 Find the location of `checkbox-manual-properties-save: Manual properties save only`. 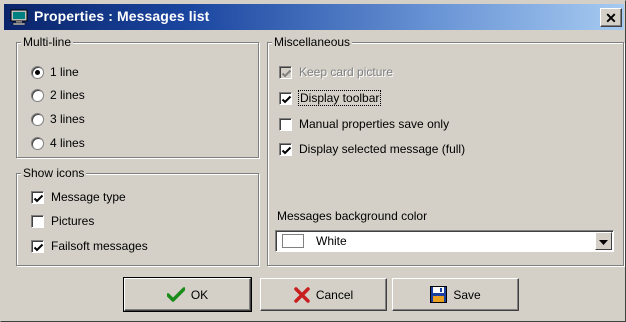

checkbox-manual-properties-save: Manual properties save only is located at coordinates (364, 124).